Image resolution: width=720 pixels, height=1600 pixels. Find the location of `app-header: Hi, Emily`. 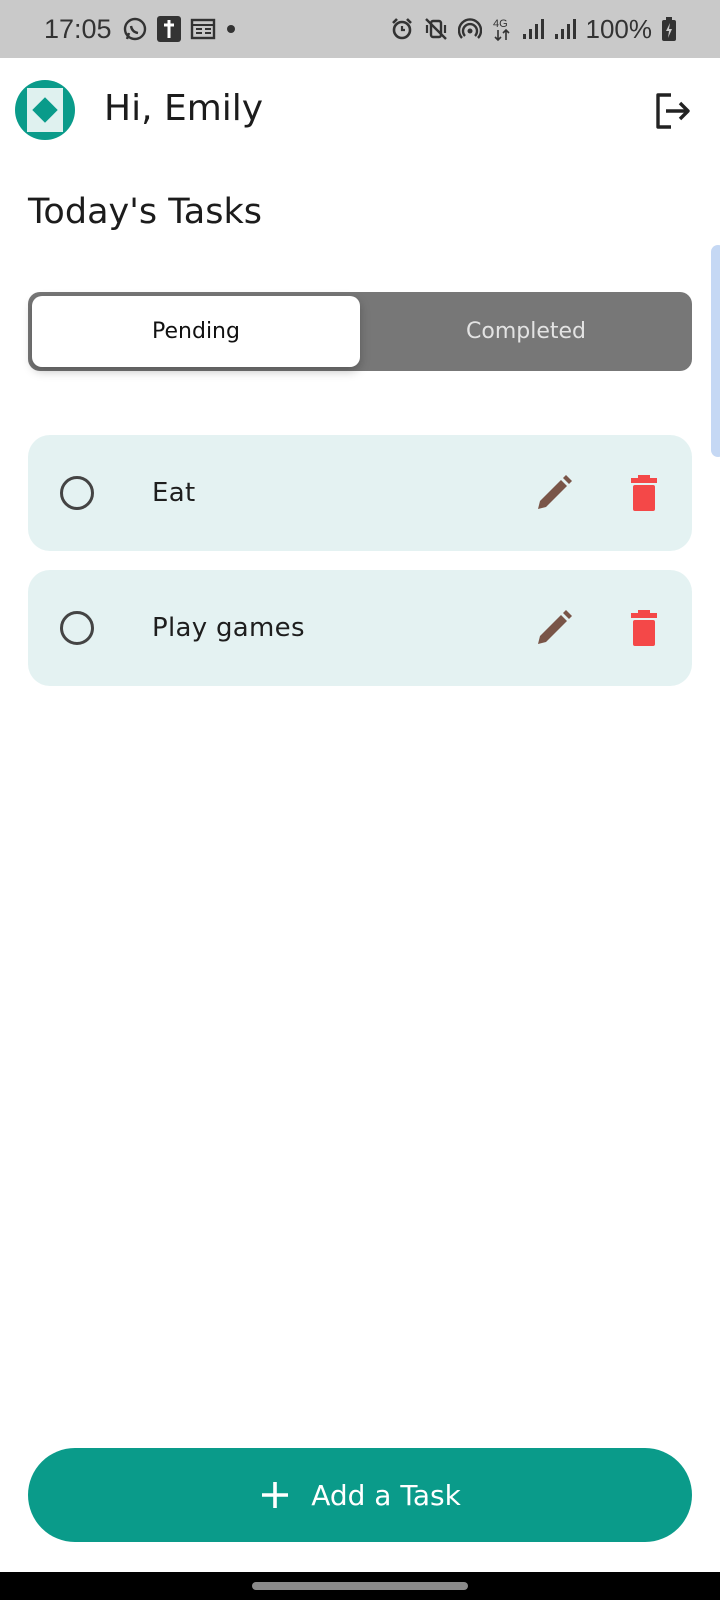

app-header: Hi, Emily is located at coordinates (360, 113).